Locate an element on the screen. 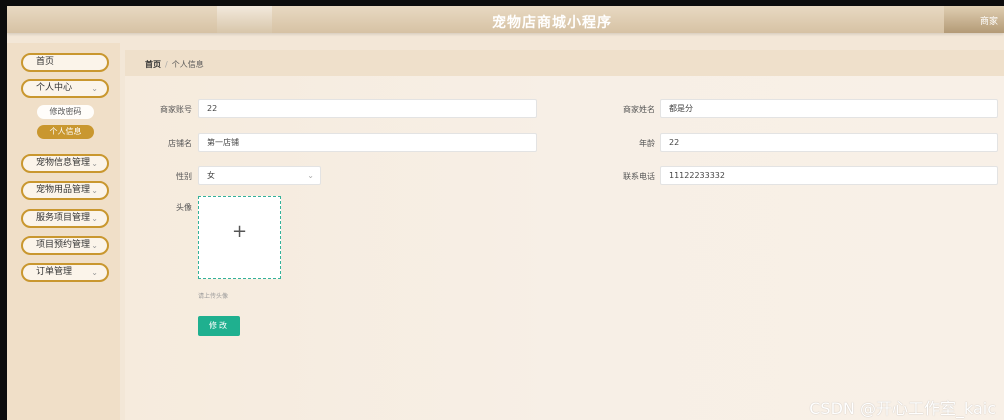 Image resolution: width=1004 pixels, height=420 pixels. watermark: CSDN @开心工作室_kaic is located at coordinates (902, 408).